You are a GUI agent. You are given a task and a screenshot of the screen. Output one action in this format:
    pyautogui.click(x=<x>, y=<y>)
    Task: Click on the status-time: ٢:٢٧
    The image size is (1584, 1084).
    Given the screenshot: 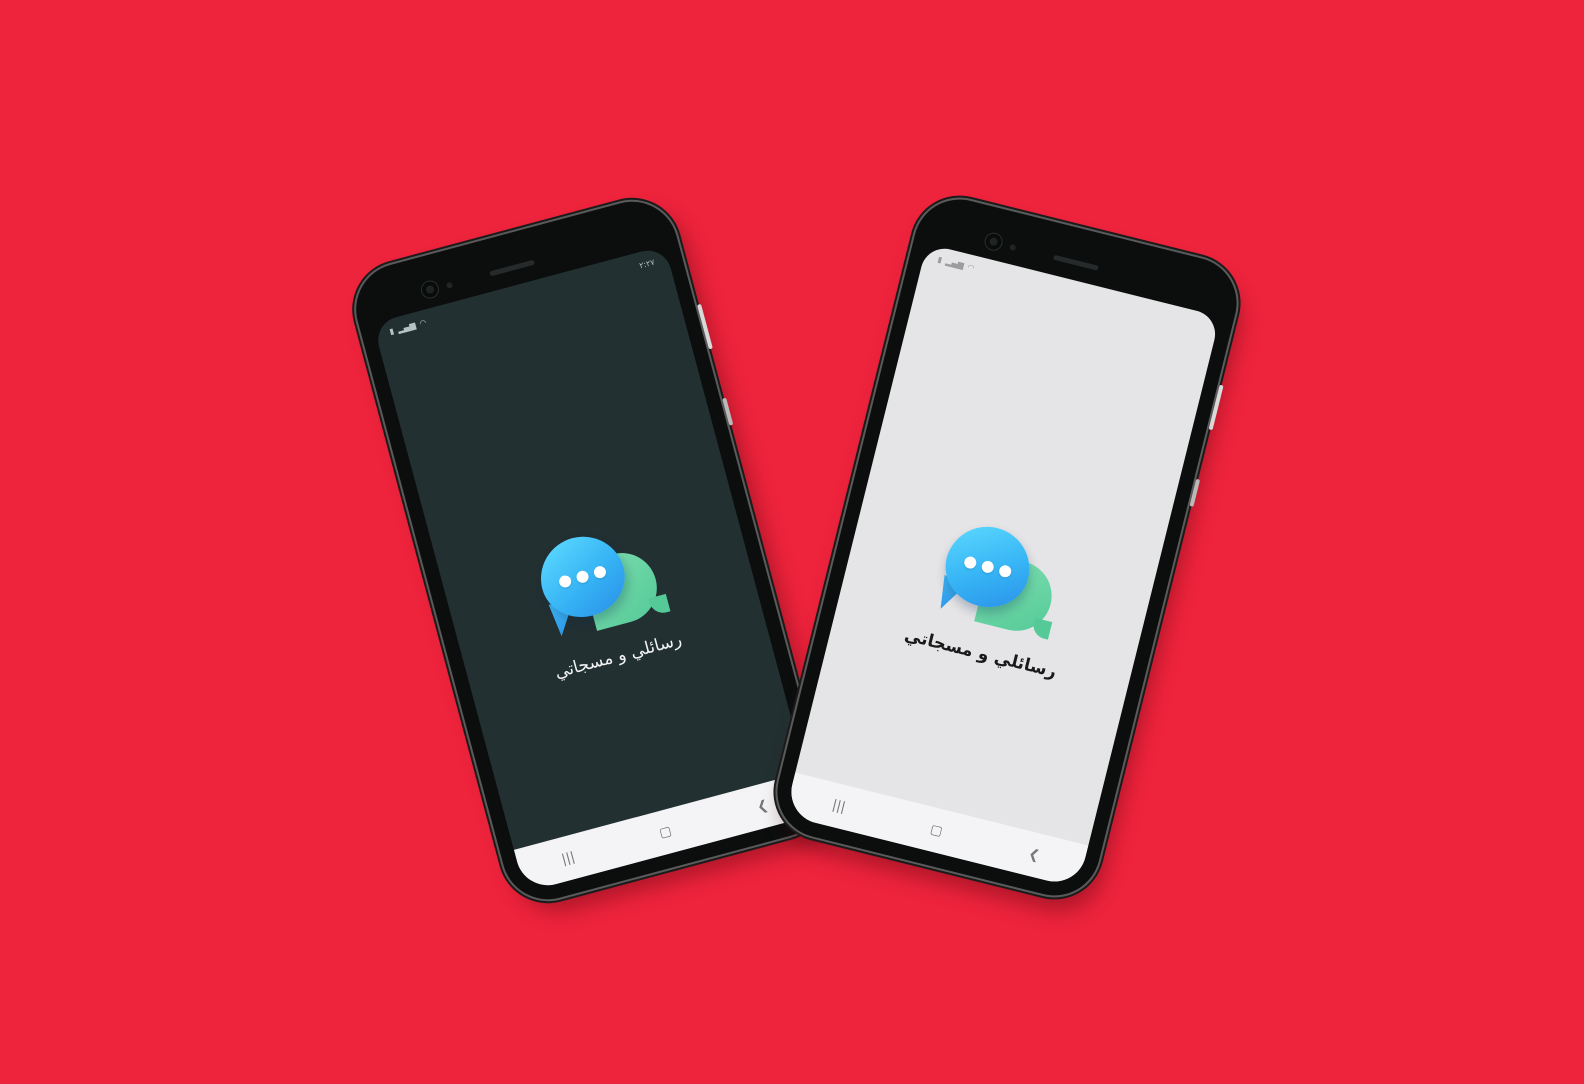 What is the action you would take?
    pyautogui.click(x=647, y=263)
    